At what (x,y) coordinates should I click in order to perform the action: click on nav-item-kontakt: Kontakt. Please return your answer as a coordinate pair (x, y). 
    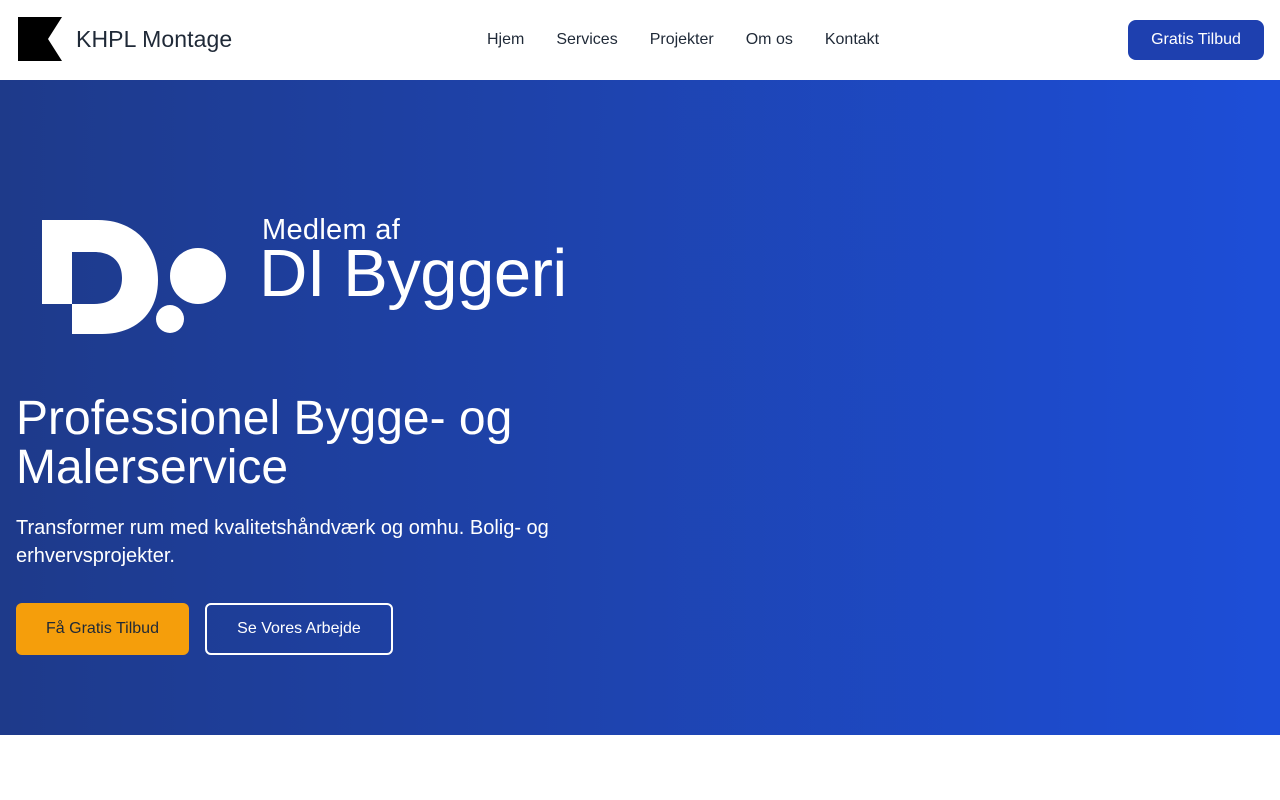
    Looking at the image, I should click on (852, 40).